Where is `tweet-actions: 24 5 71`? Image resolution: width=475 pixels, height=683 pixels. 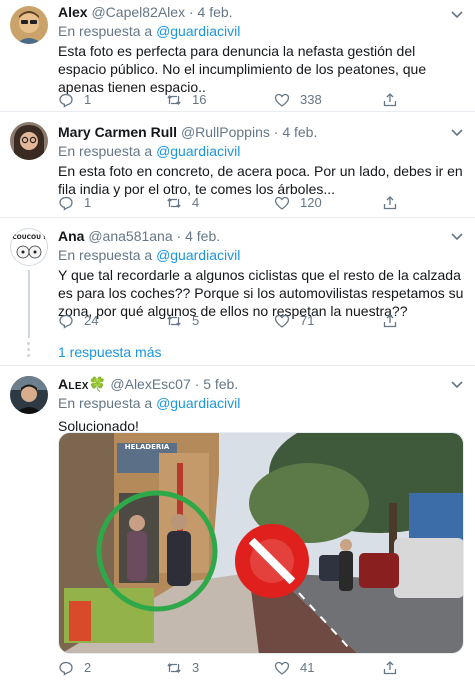 tweet-actions: 24 5 71 is located at coordinates (261, 321).